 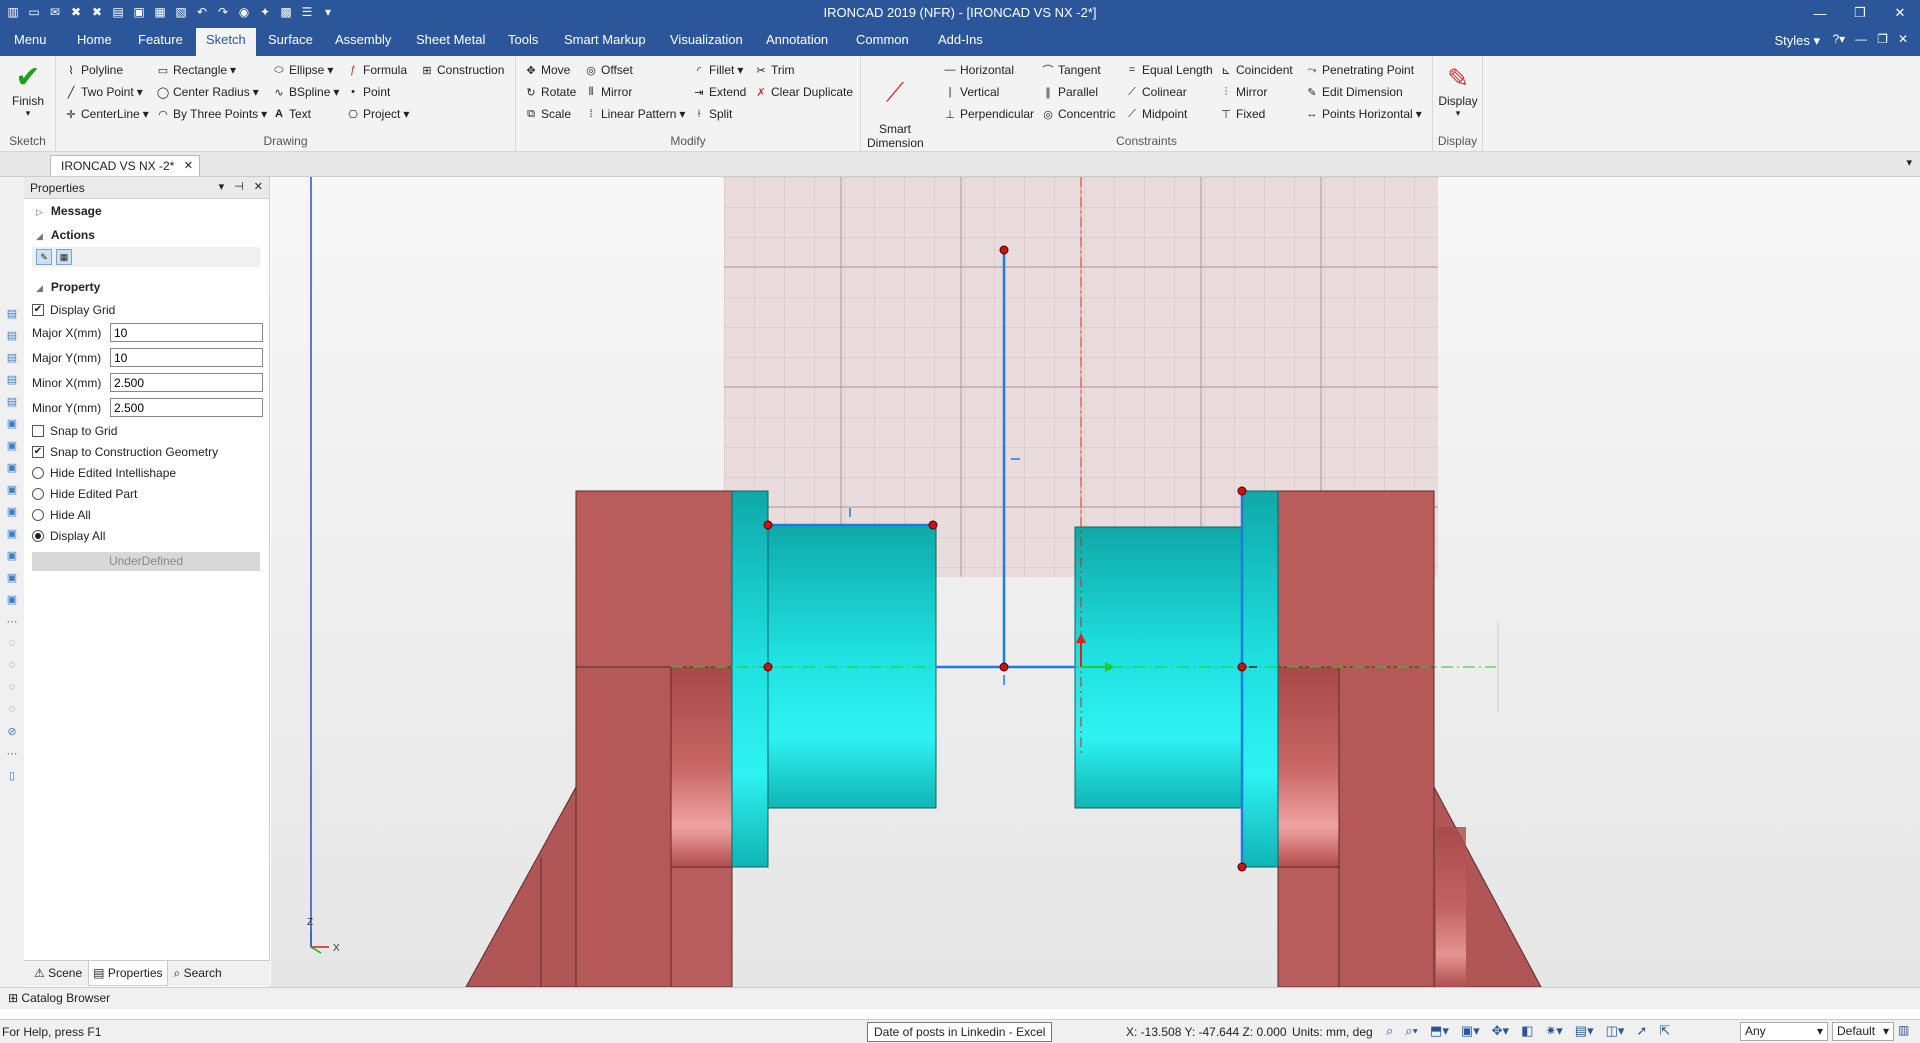 What do you see at coordinates (12, 450) in the screenshot?
I see `tool-icon-7: ▣` at bounding box center [12, 450].